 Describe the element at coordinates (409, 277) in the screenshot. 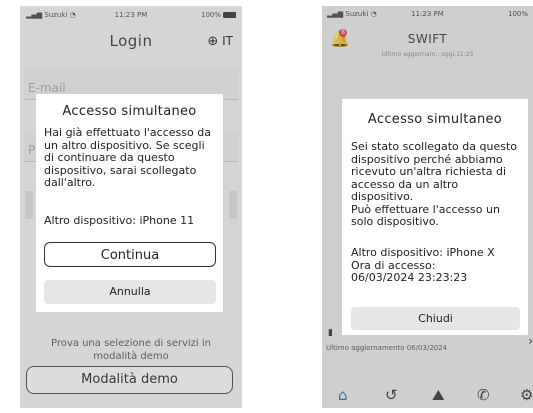

I see `access-time-value: 06/03/2024 23:23:23` at that location.